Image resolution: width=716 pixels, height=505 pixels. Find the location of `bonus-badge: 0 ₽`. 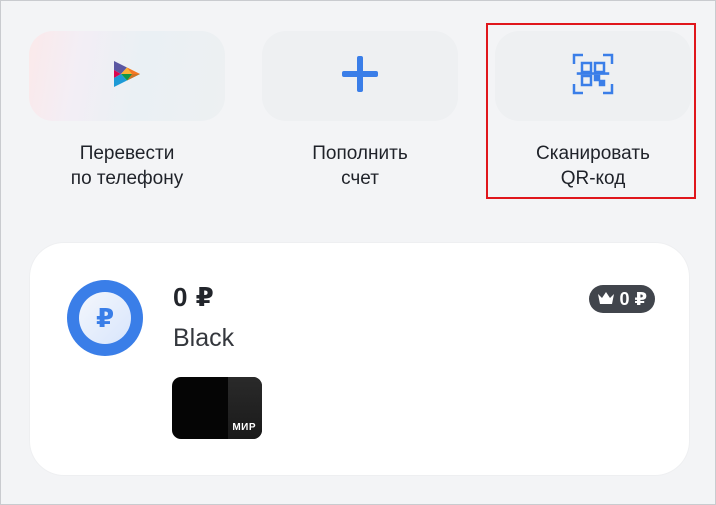

bonus-badge: 0 ₽ is located at coordinates (622, 299).